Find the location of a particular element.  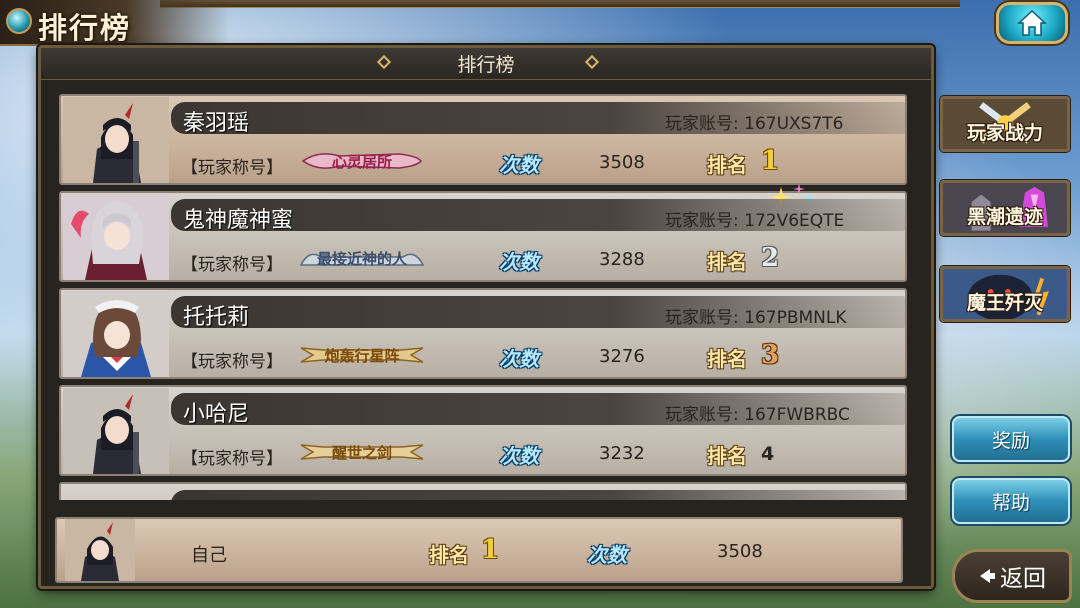

mode-button-player-power: 玩家战力 is located at coordinates (1005, 124).